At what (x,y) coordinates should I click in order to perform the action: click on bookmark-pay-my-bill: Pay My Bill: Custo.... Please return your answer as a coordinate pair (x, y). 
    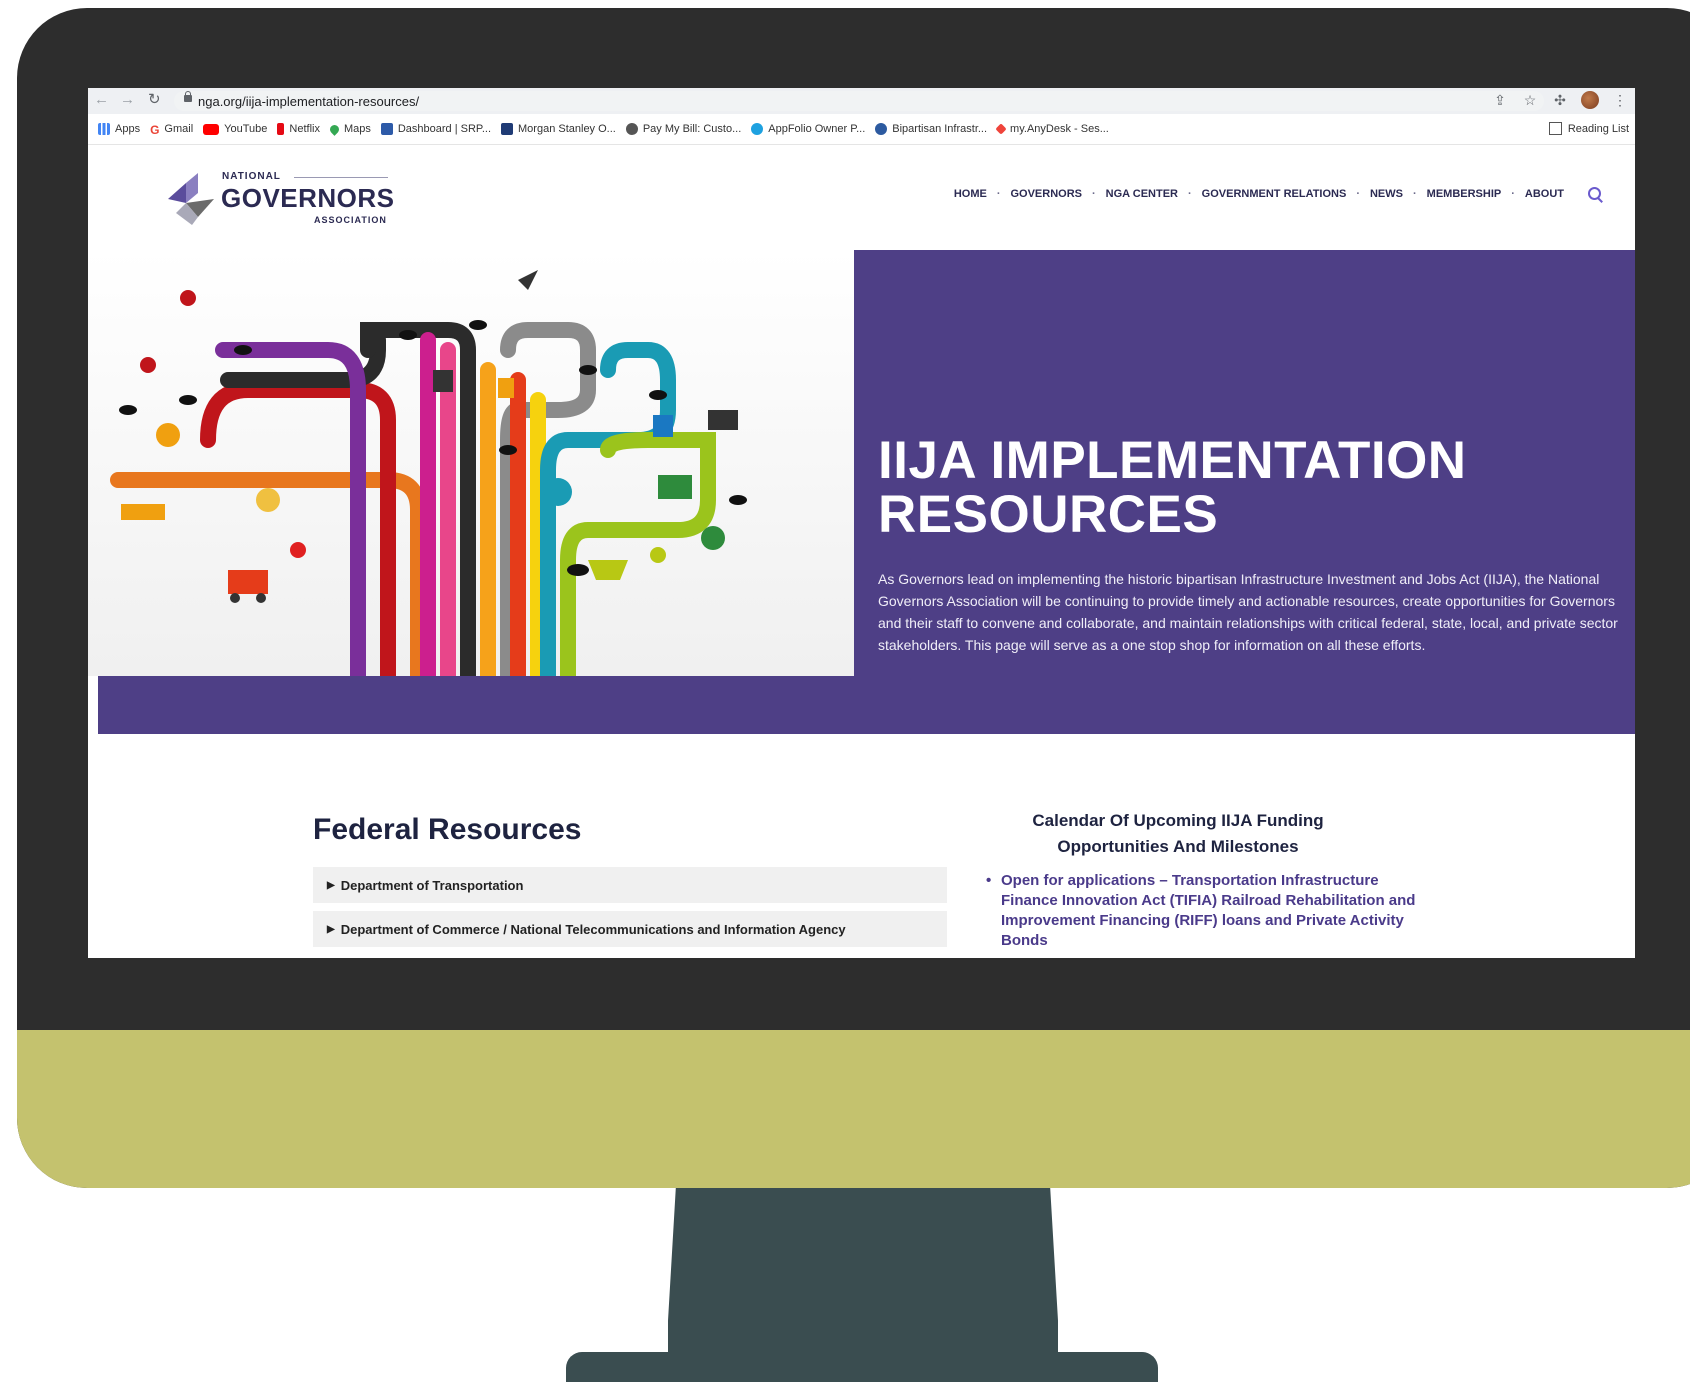
    Looking at the image, I should click on (683, 129).